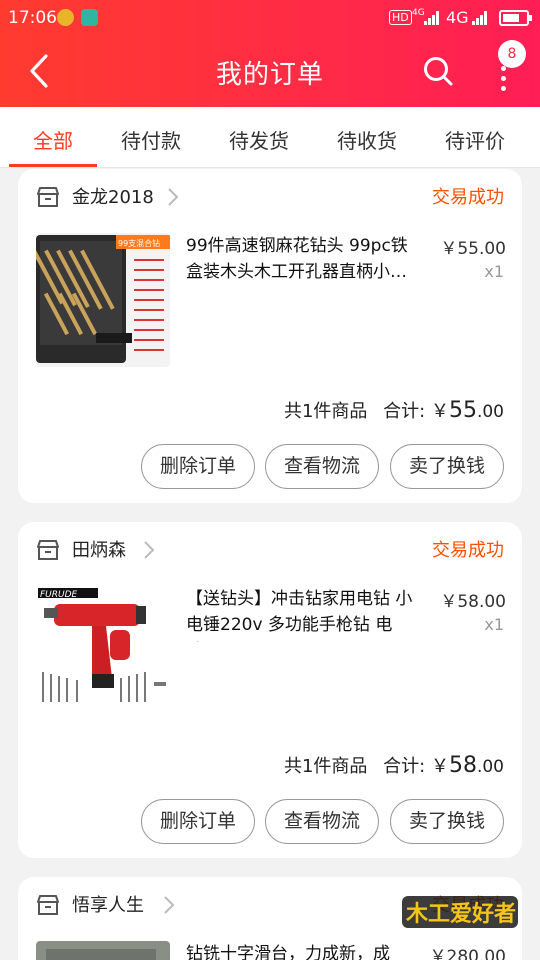 Image resolution: width=540 pixels, height=960 pixels. What do you see at coordinates (367, 139) in the screenshot?
I see `tab-pending-receipt: 待收货` at bounding box center [367, 139].